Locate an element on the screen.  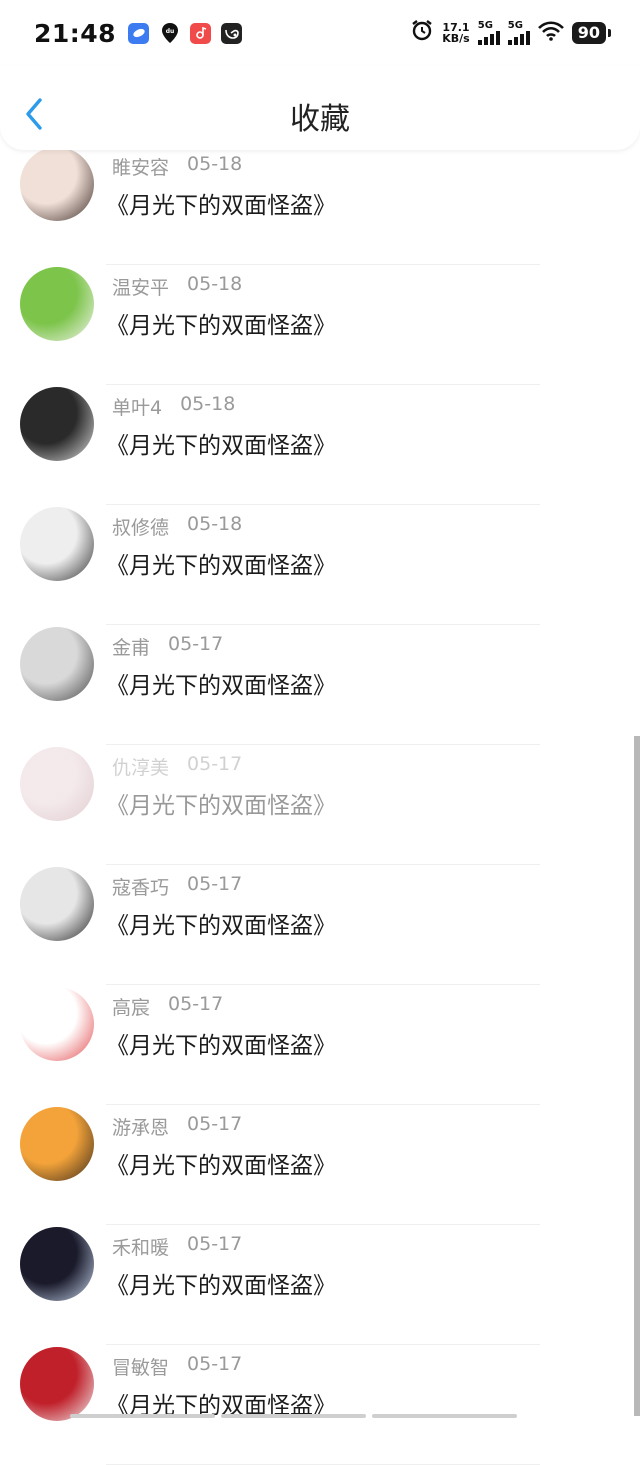
network-speed: 17.1 KB/s is located at coordinates (455, 33).